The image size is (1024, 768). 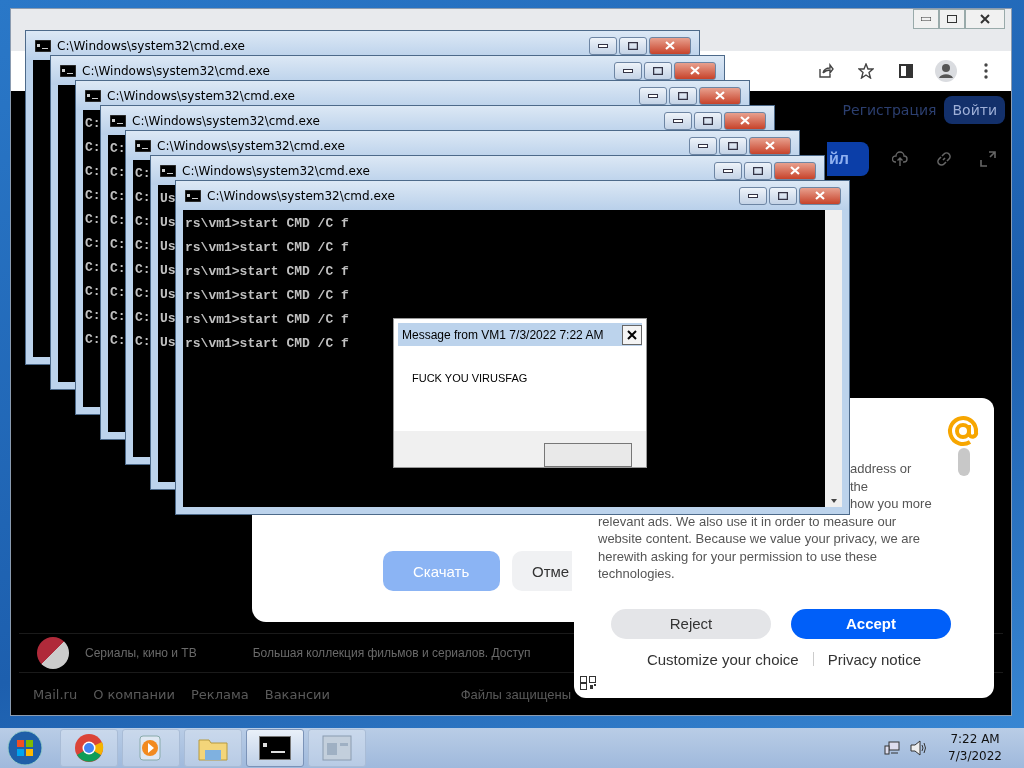 I want to click on scrollbar, so click(x=833, y=358).